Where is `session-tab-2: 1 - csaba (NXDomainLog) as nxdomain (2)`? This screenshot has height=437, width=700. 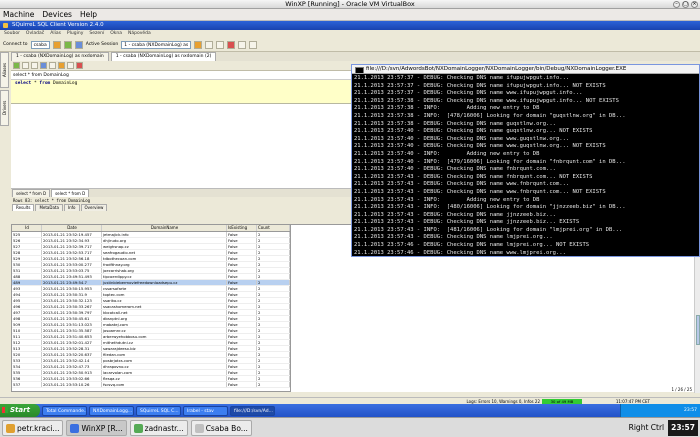
session-tab-2: 1 - csaba (NXDomainLog) as nxdomain (2) is located at coordinates (163, 56).